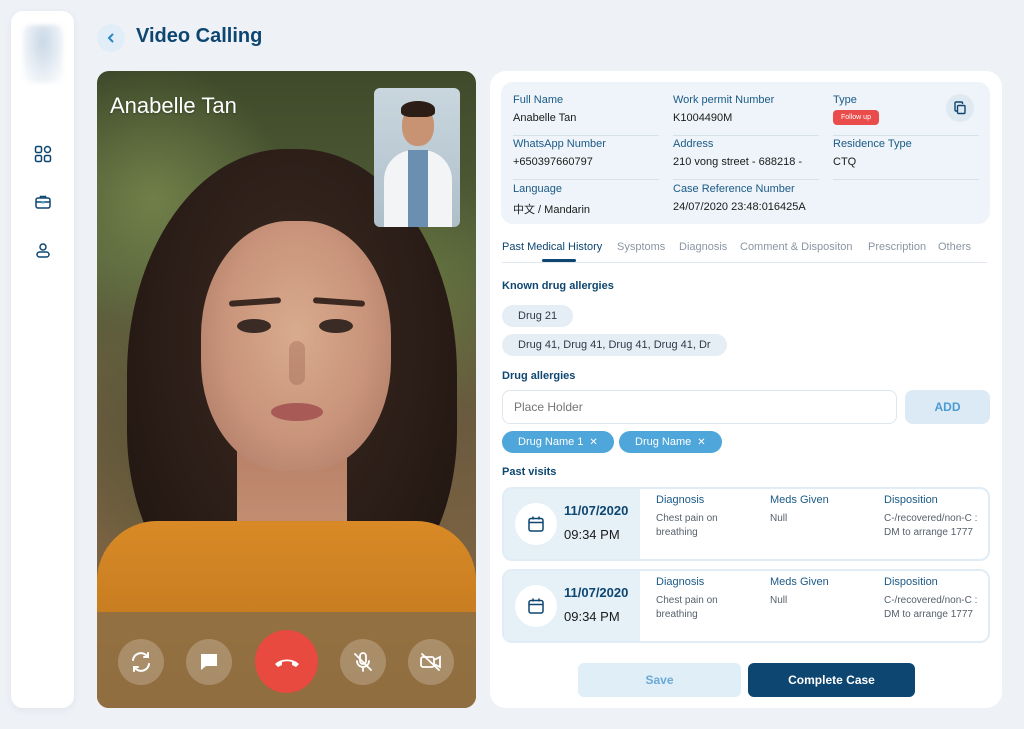 The height and width of the screenshot is (729, 1024). I want to click on tab-symptoms: Sysptoms, so click(641, 247).